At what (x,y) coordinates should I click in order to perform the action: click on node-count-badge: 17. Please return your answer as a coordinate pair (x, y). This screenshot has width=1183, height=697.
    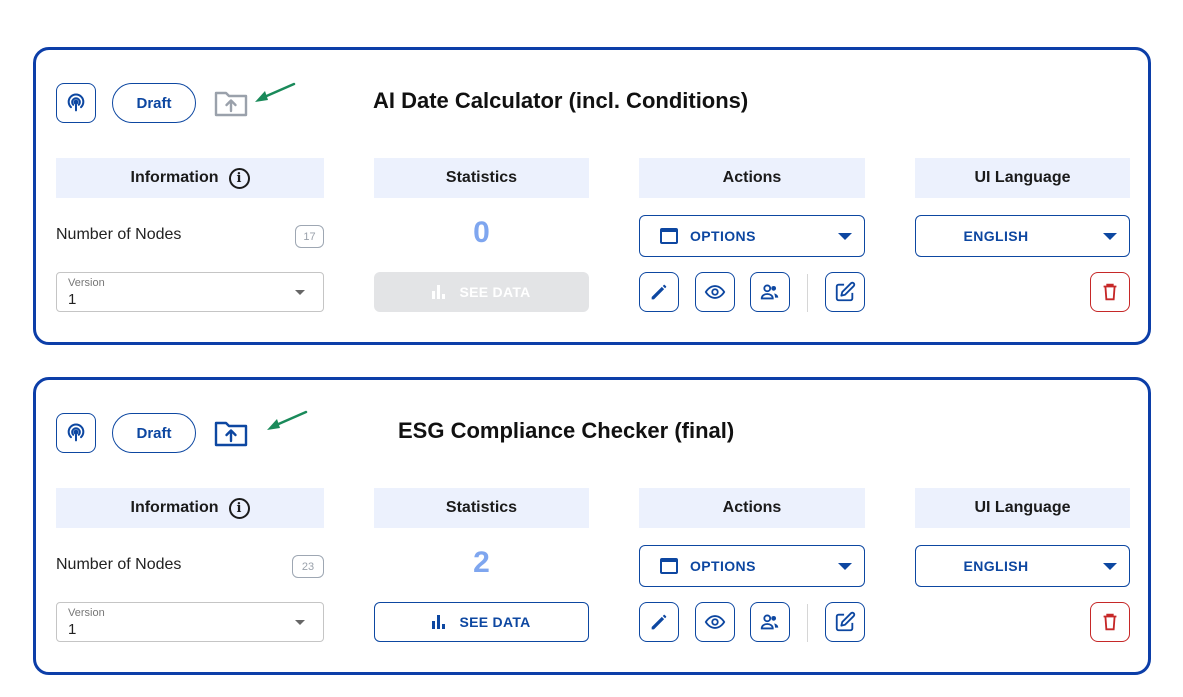
    Looking at the image, I should click on (309, 236).